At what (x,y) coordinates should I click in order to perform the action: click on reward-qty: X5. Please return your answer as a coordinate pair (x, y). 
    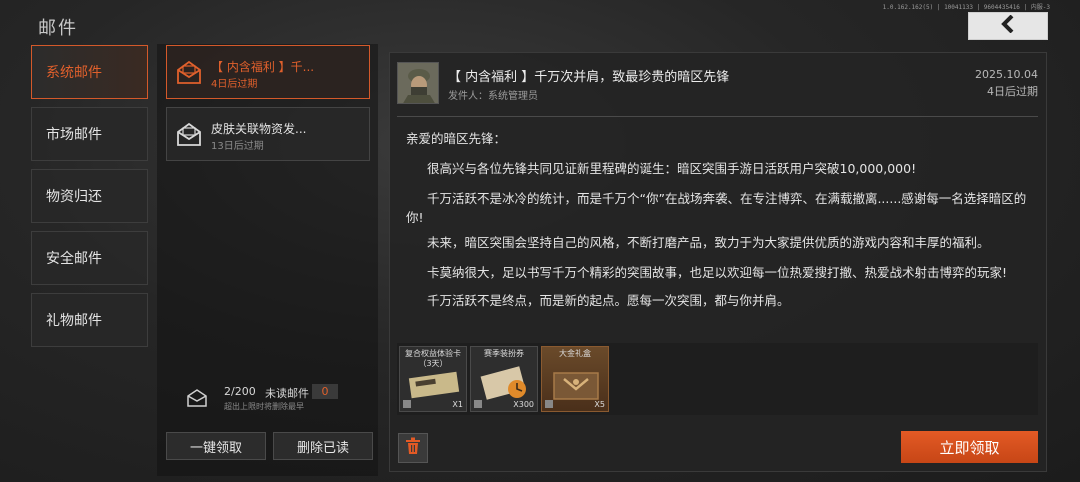
    Looking at the image, I should click on (599, 404).